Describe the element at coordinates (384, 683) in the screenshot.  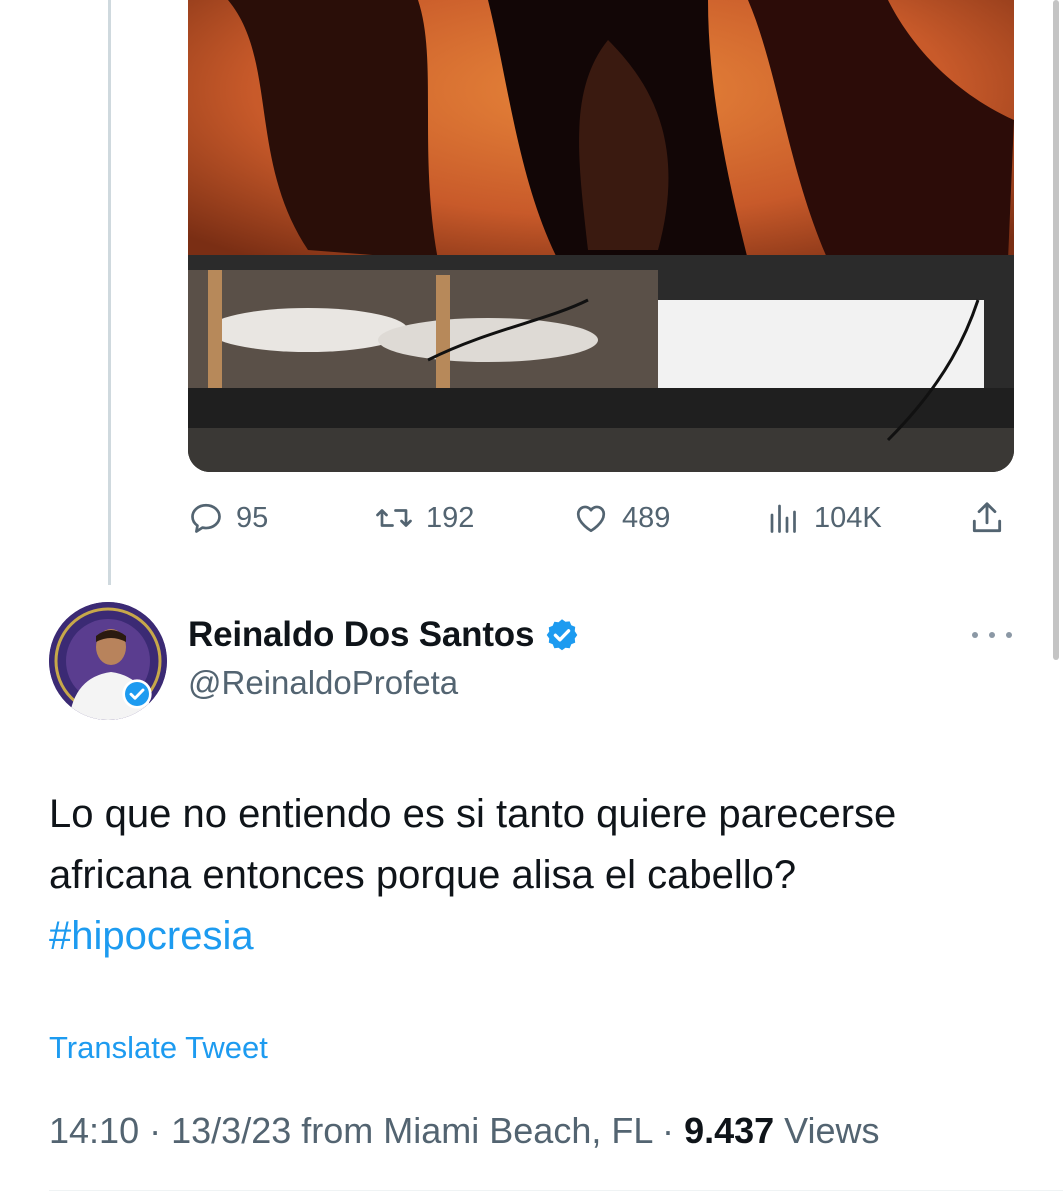
I see `author-handle: @ReinaldoProfeta` at that location.